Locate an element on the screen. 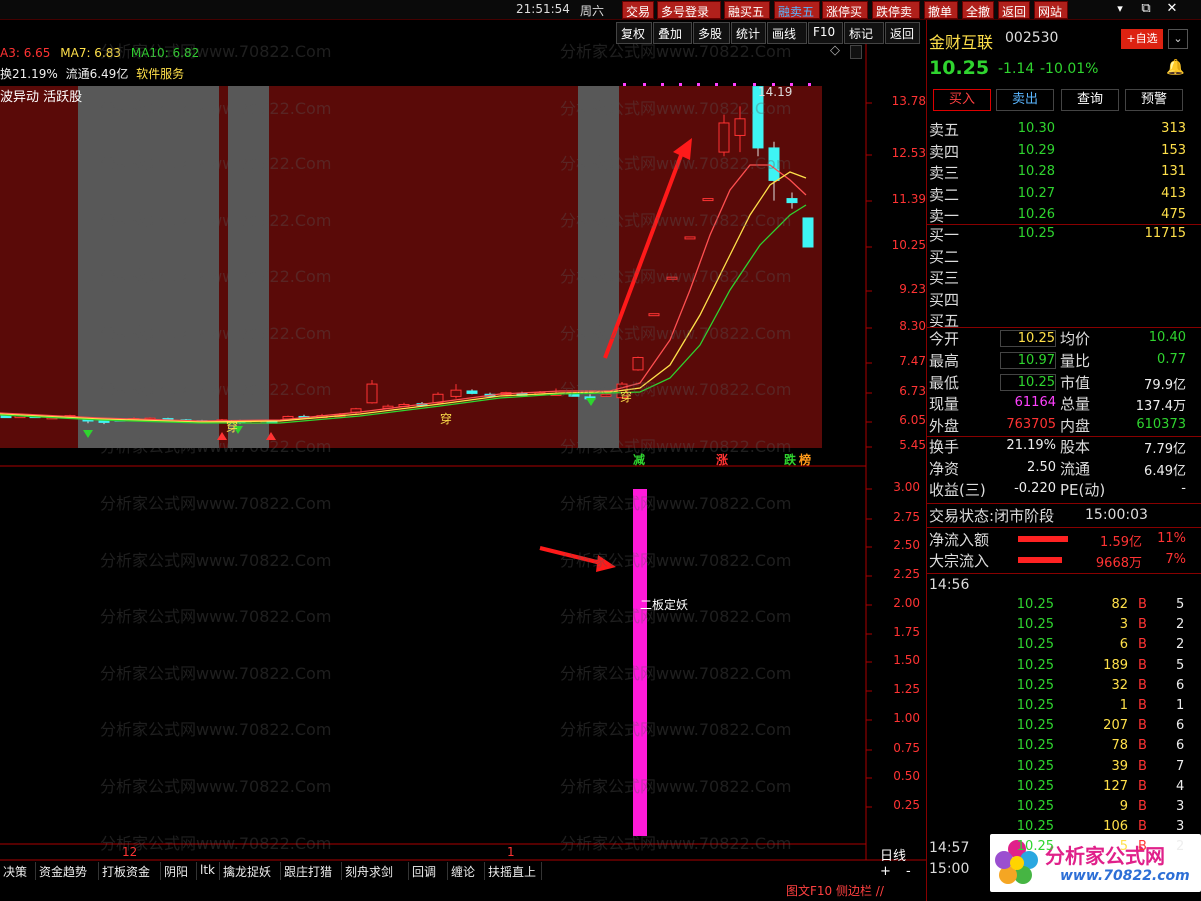 The image size is (1201, 901). stat-label: PE(动) is located at coordinates (1083, 490).